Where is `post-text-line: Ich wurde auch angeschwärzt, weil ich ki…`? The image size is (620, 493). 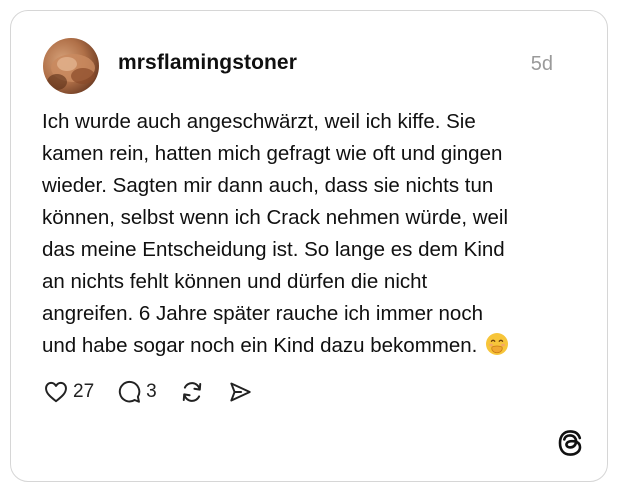 post-text-line: Ich wurde auch angeschwärzt, weil ich ki… is located at coordinates (259, 121).